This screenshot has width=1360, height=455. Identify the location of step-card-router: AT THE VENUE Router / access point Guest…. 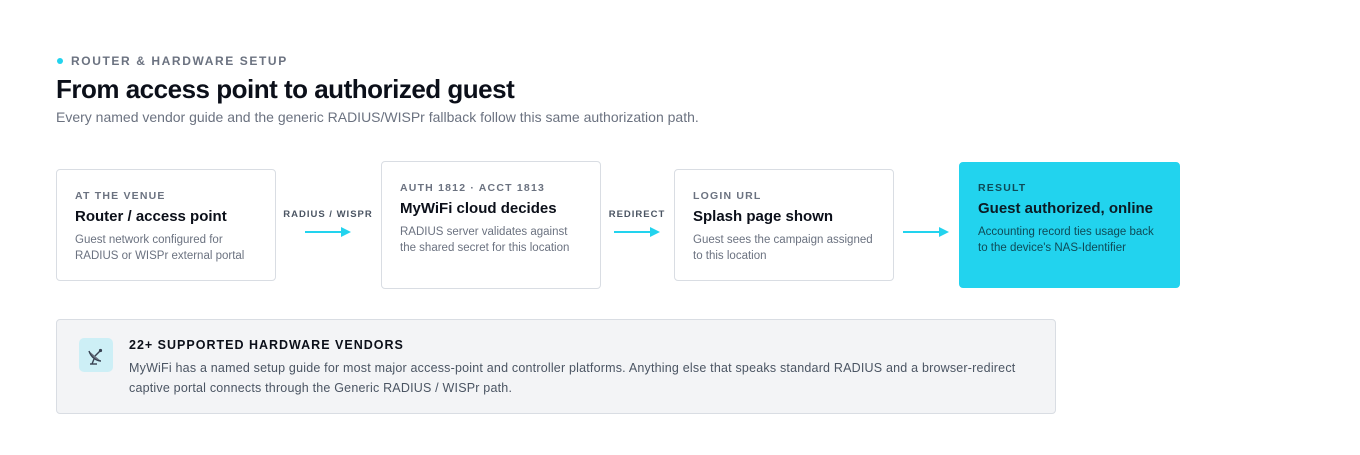
(166, 225).